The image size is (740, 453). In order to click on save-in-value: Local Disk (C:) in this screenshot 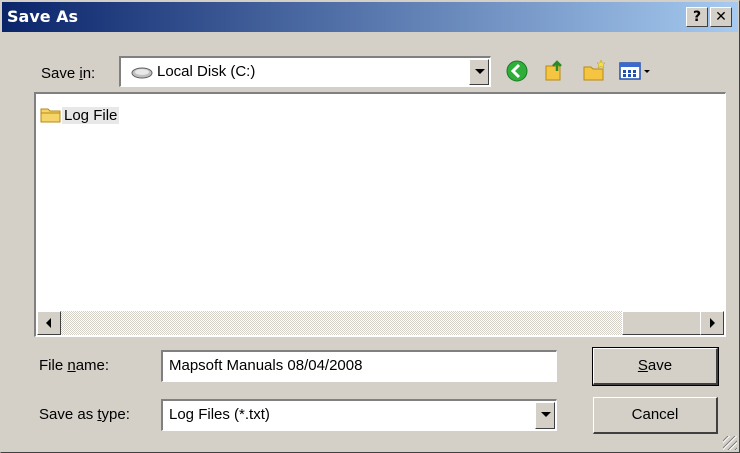, I will do `click(206, 71)`.